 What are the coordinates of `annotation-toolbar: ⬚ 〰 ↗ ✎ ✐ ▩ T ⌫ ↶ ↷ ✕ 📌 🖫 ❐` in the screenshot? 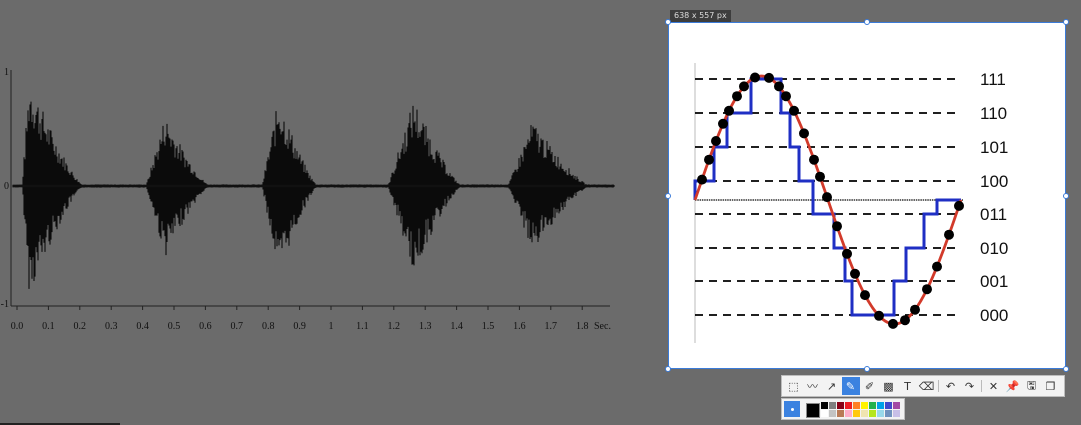 It's located at (923, 386).